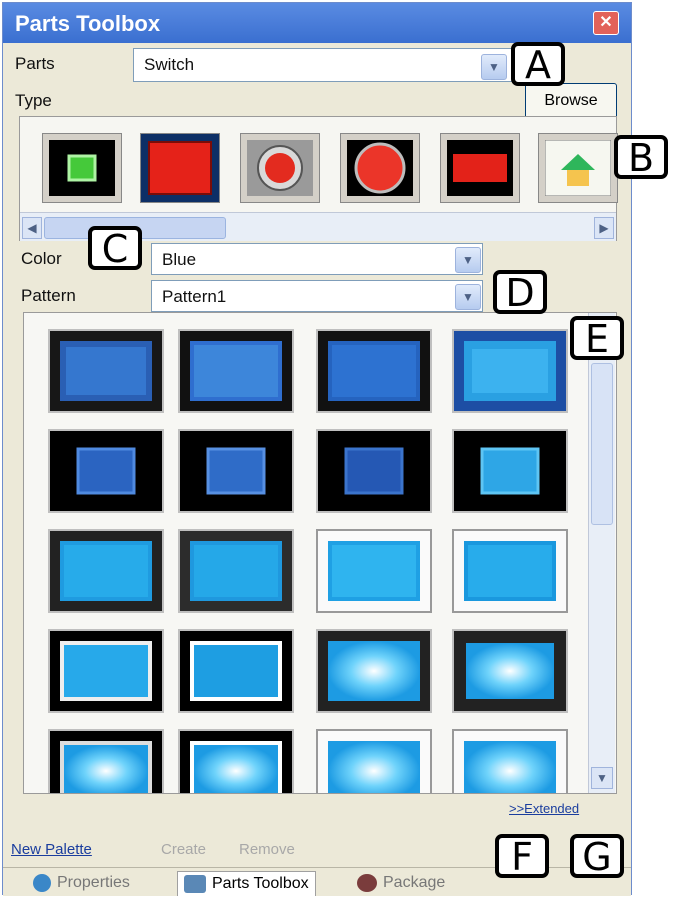 This screenshot has height=897, width=675. Describe the element at coordinates (93, 882) in the screenshot. I see `tab-label: Properties` at that location.